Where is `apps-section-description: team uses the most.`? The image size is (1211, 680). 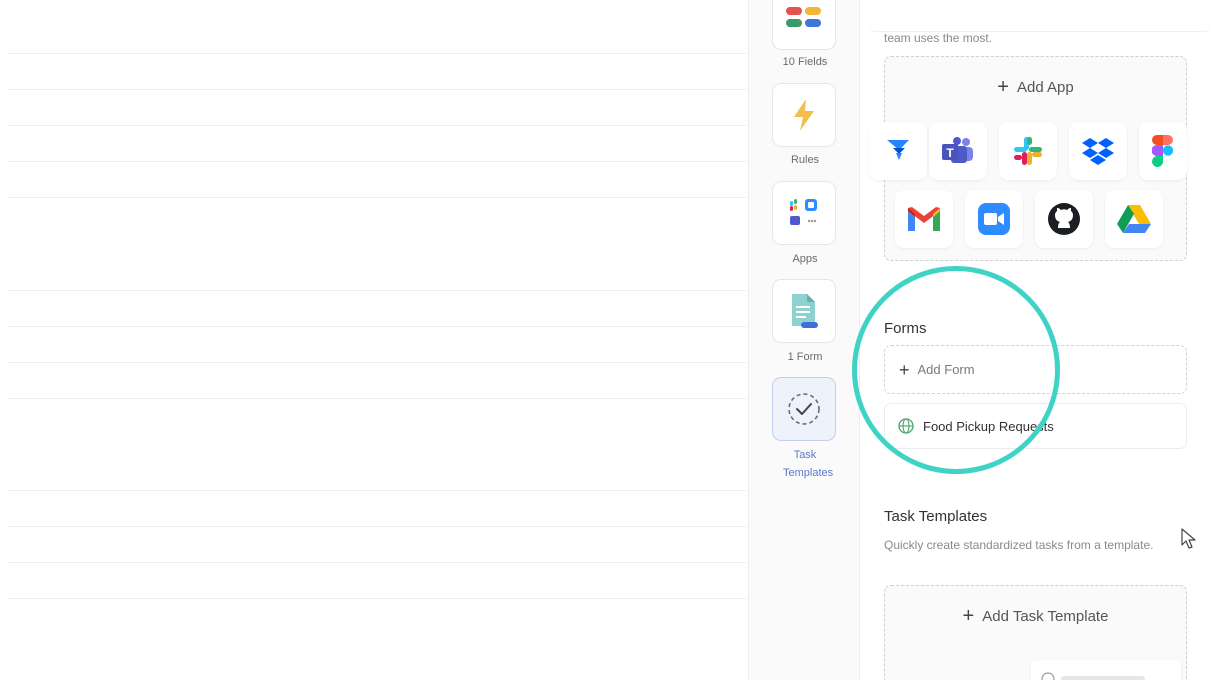
apps-section-description: team uses the most. is located at coordinates (938, 38).